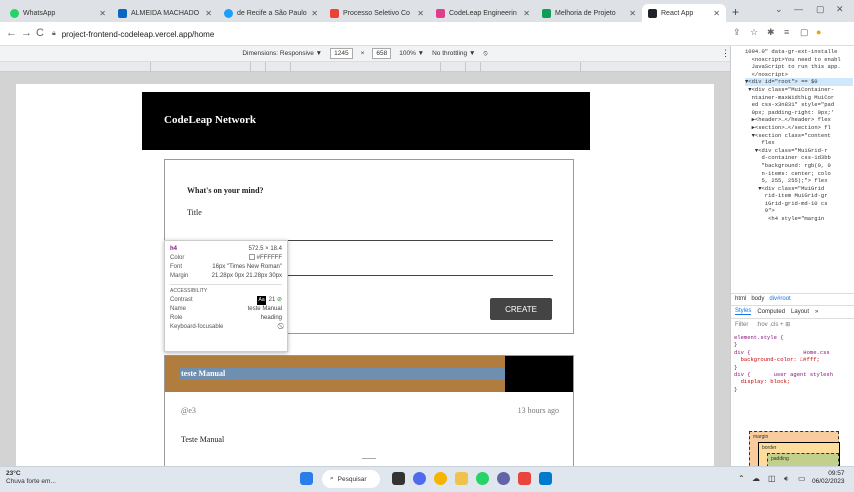 The width and height of the screenshot is (854, 492). What do you see at coordinates (800, 312) in the screenshot?
I see `tab-layout: Layout` at bounding box center [800, 312].